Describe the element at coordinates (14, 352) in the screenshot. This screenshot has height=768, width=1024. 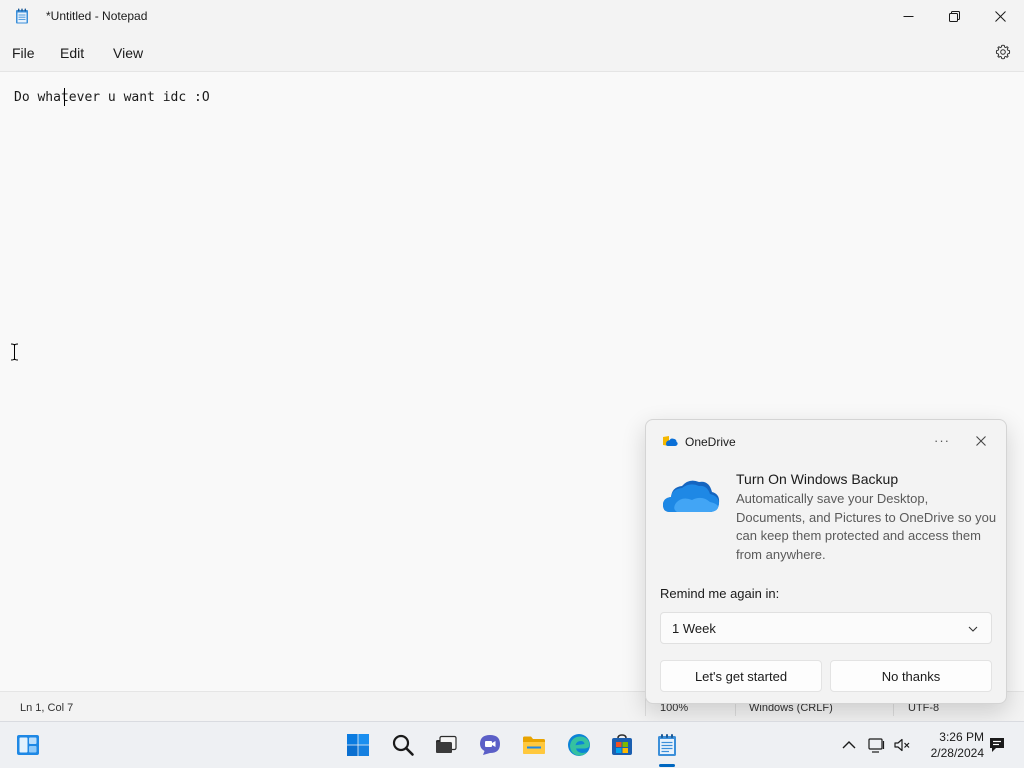
I see `ibeam-cursor-icon` at that location.